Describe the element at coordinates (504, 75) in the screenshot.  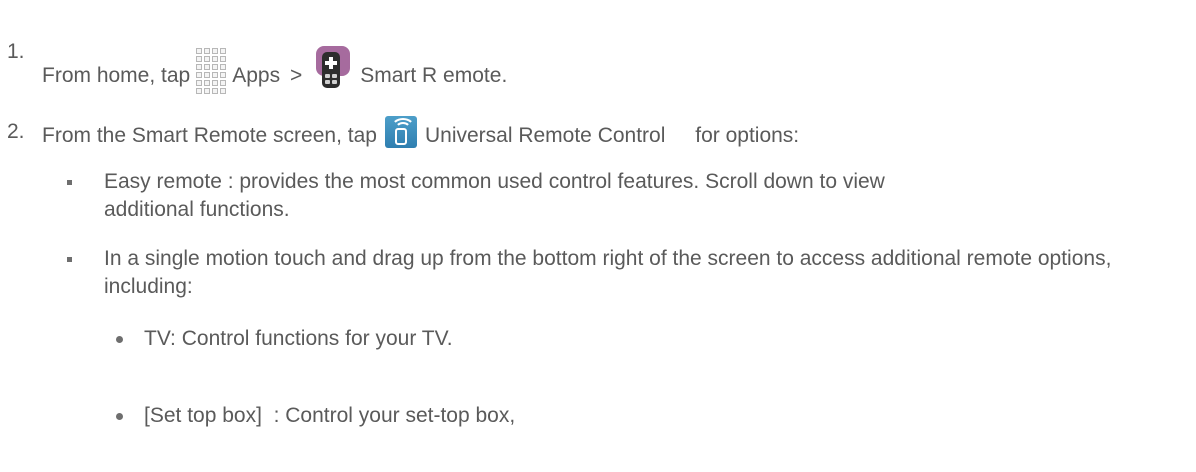
I see `step-1-end: .` at that location.